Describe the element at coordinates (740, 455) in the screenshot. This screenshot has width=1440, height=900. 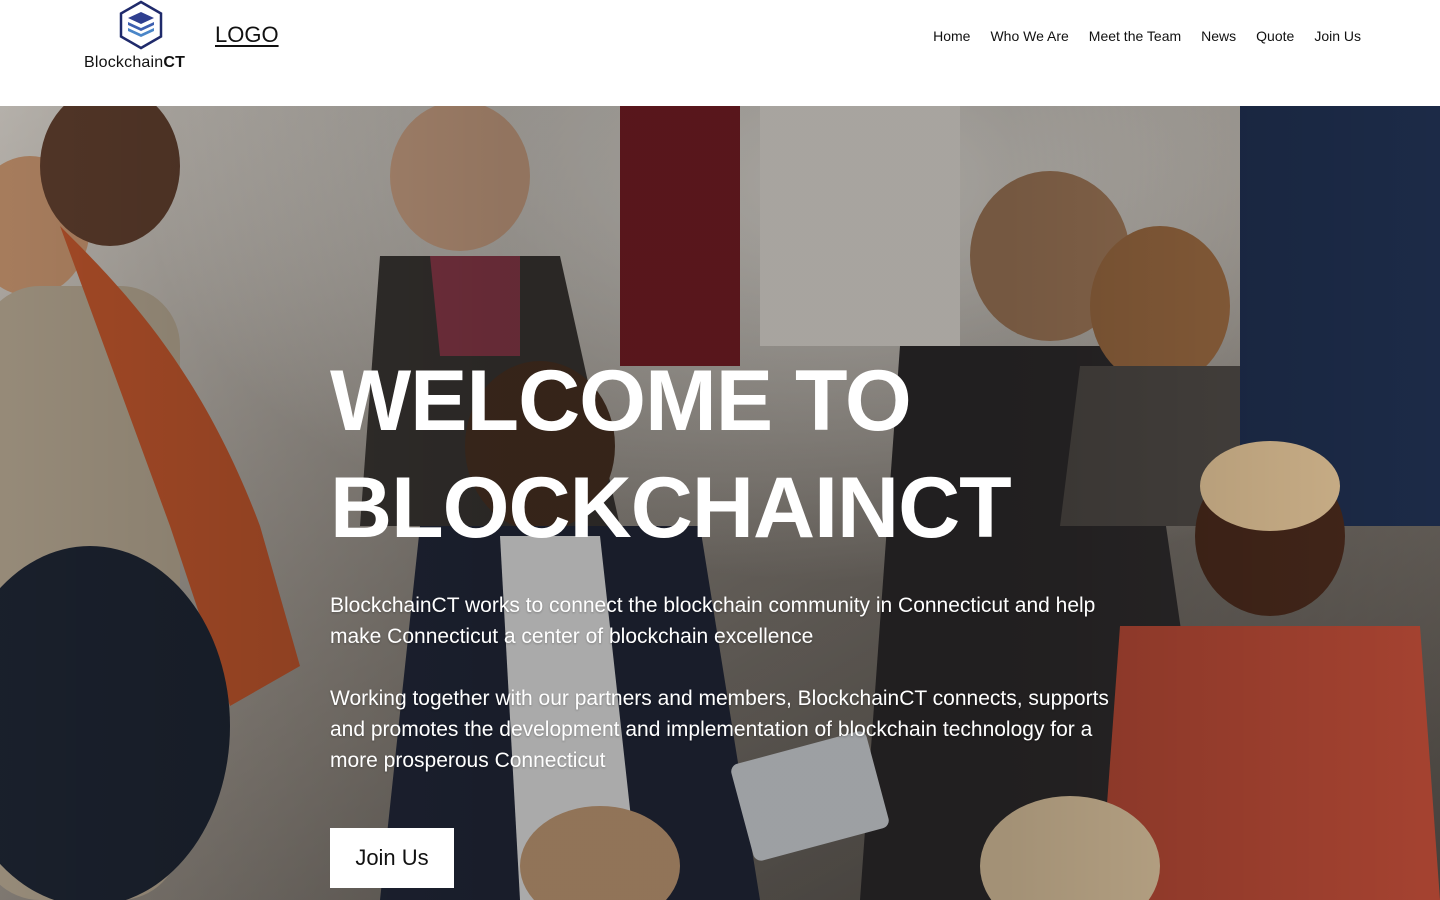
I see `hero-title: WELCOME TO BLOCKCHAINCT` at that location.